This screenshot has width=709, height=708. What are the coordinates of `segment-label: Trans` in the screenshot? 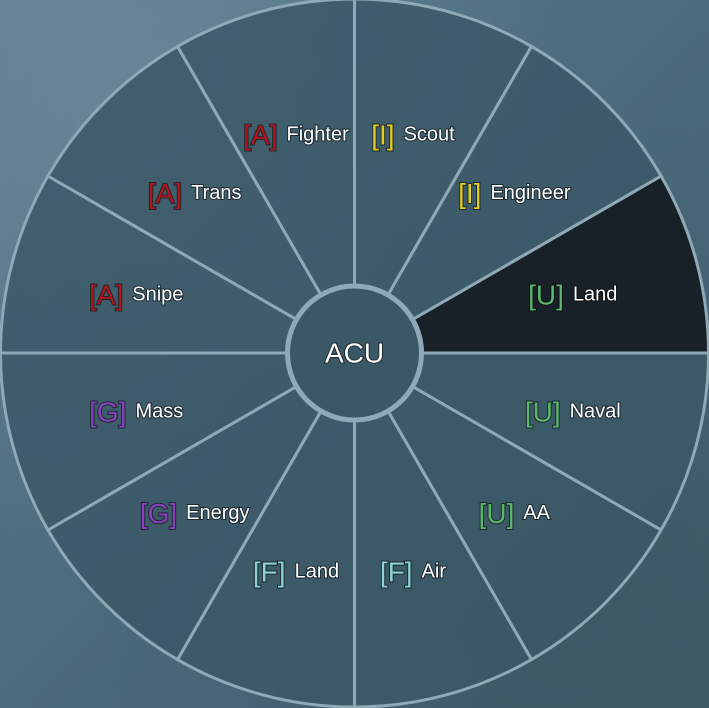 It's located at (216, 193).